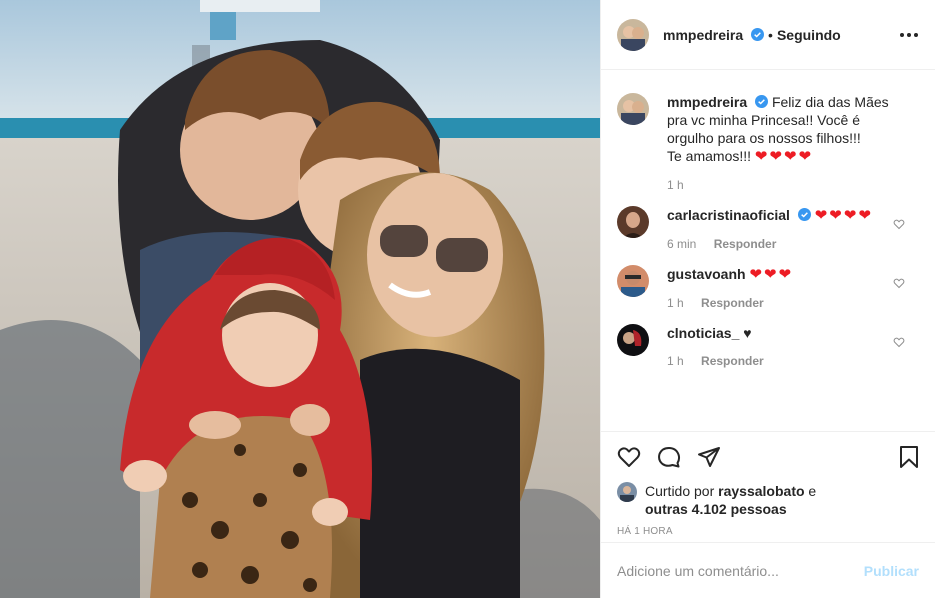  Describe the element at coordinates (633, 34) in the screenshot. I see `author-avatar` at that location.